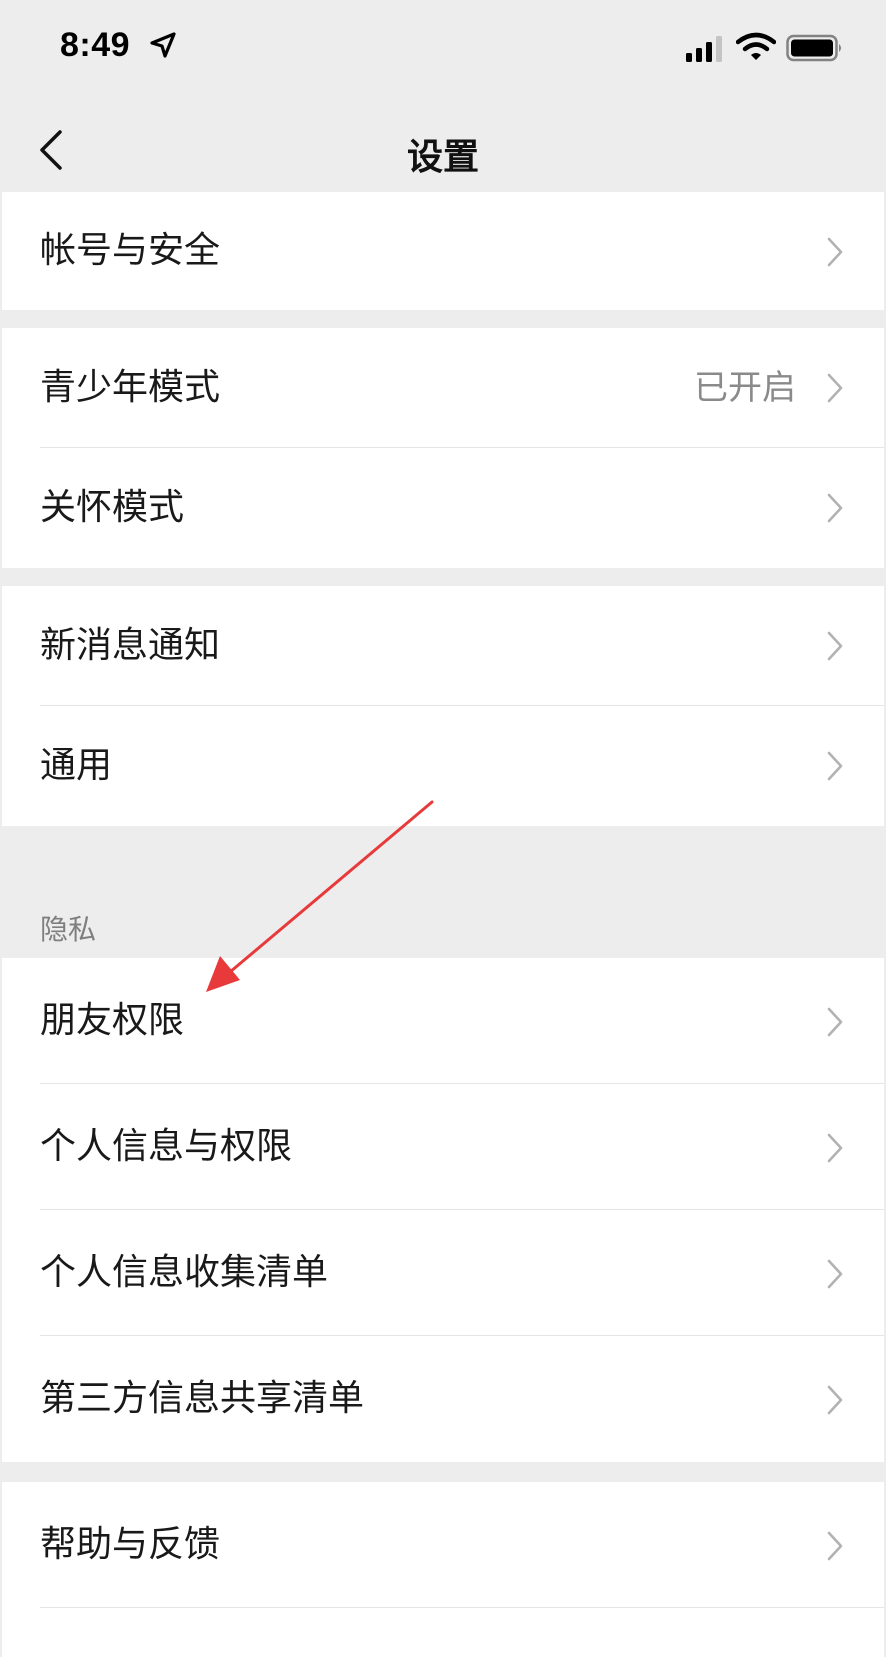  What do you see at coordinates (202, 1398) in the screenshot?
I see `settings-item-label: 第三方信息共享清单` at bounding box center [202, 1398].